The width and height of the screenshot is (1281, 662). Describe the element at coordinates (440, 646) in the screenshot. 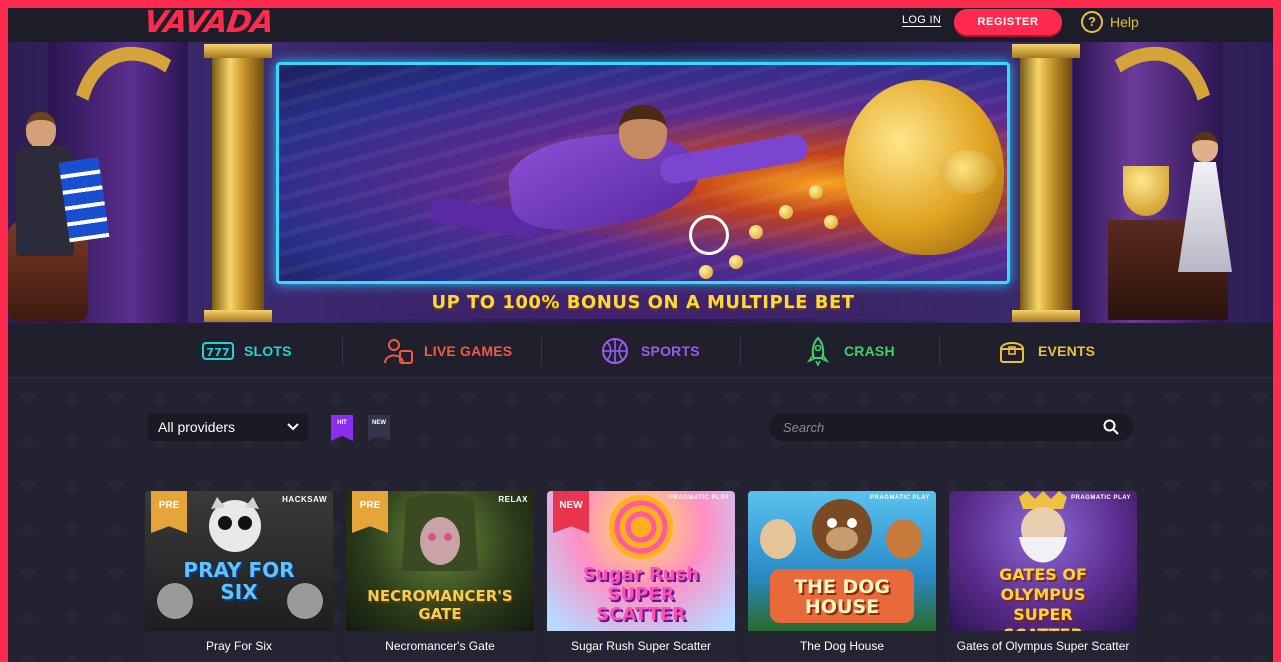

I see `game-title: Necromancer's Gate` at that location.